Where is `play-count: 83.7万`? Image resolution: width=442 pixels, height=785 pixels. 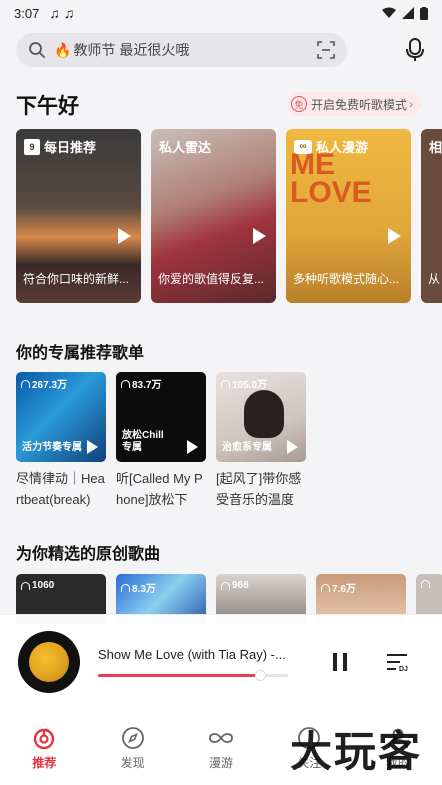 play-count: 83.7万 is located at coordinates (141, 383).